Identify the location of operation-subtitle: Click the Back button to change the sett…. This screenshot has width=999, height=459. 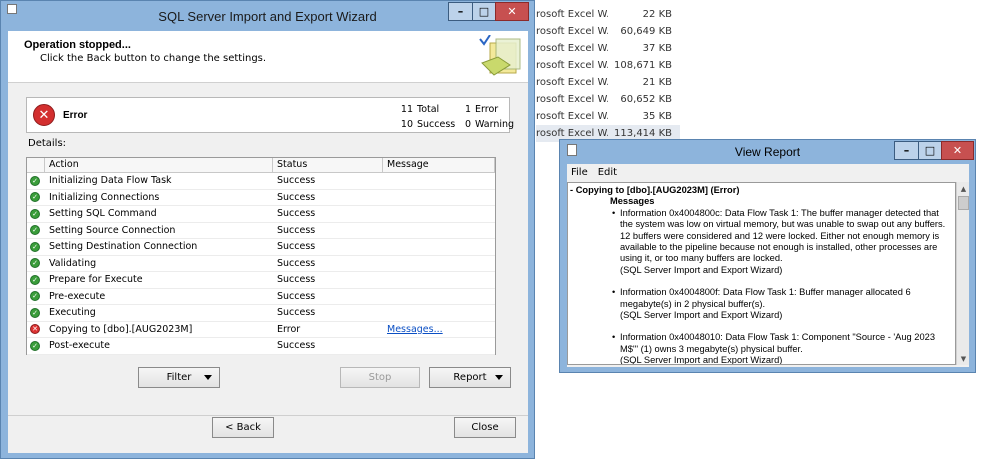
(153, 58).